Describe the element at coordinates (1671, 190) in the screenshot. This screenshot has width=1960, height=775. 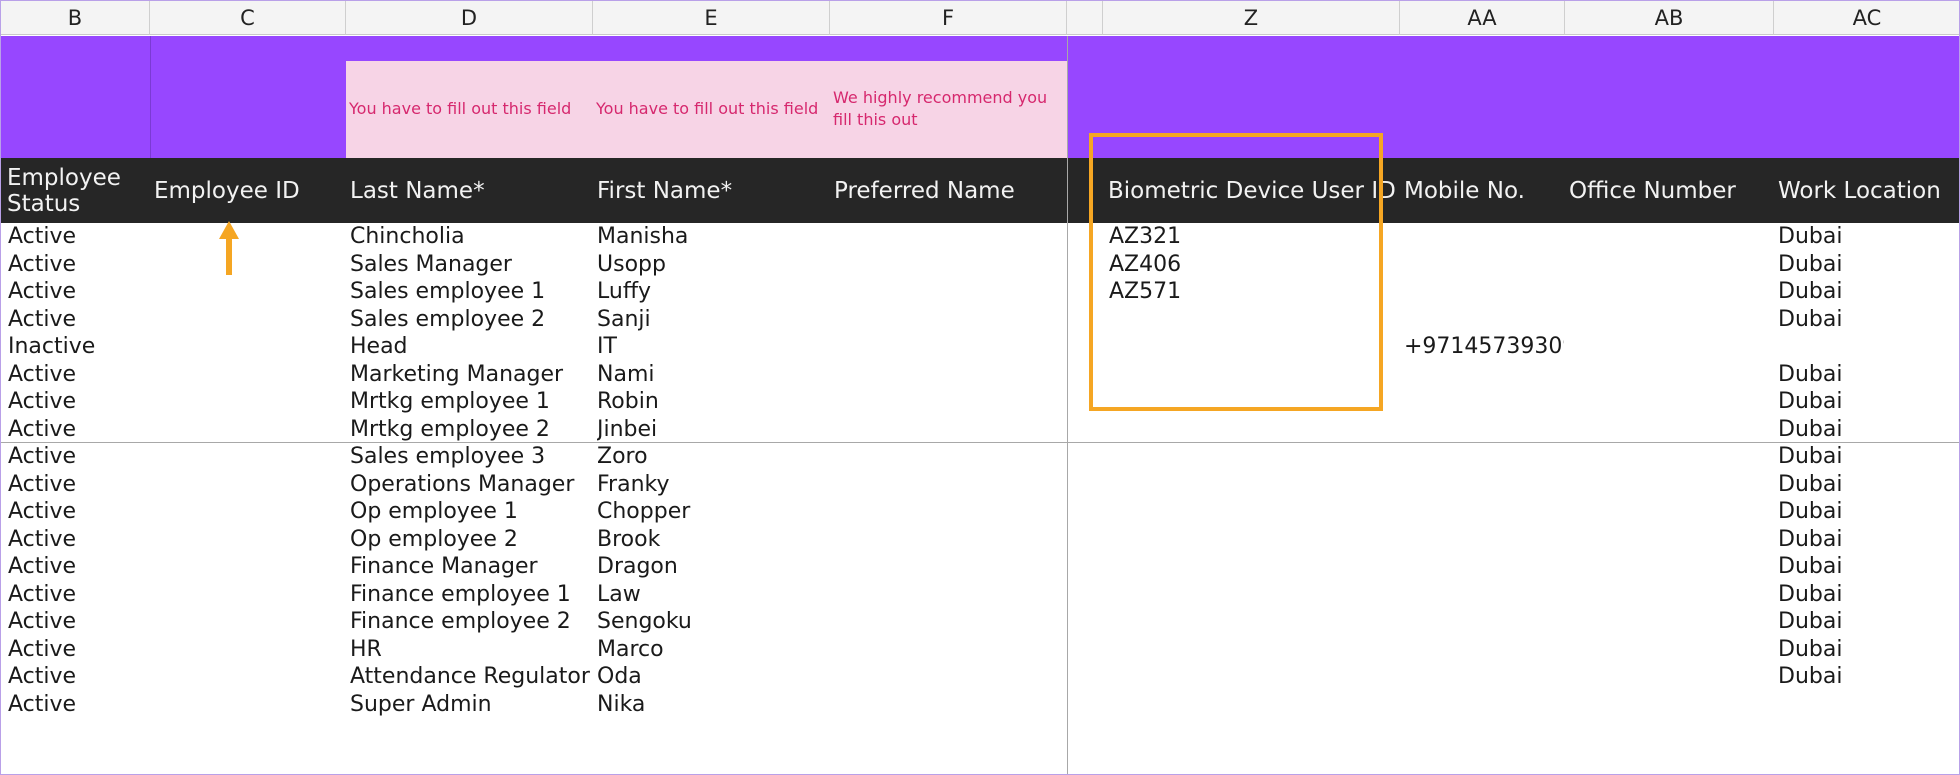
I see `header-office-number: Office Number` at that location.